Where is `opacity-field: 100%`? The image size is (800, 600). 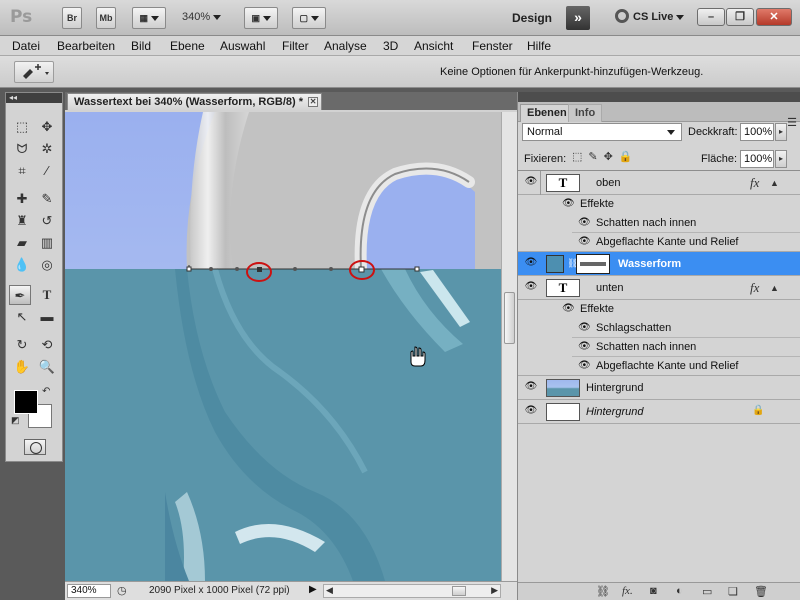
opacity-field: 100% is located at coordinates (757, 132).